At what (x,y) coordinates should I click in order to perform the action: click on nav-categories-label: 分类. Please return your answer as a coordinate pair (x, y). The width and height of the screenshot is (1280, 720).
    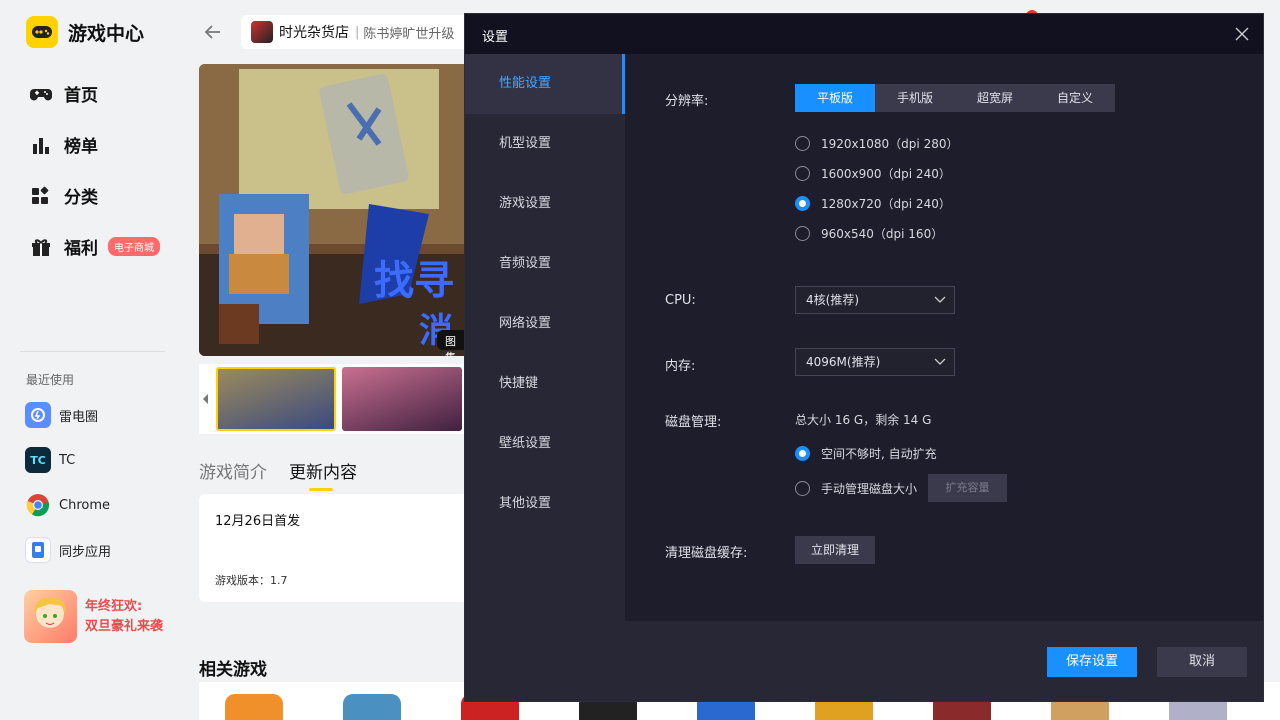
    Looking at the image, I should click on (81, 198).